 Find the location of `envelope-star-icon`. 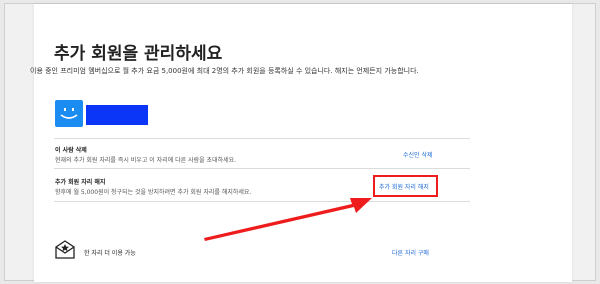

envelope-star-icon is located at coordinates (65, 249).